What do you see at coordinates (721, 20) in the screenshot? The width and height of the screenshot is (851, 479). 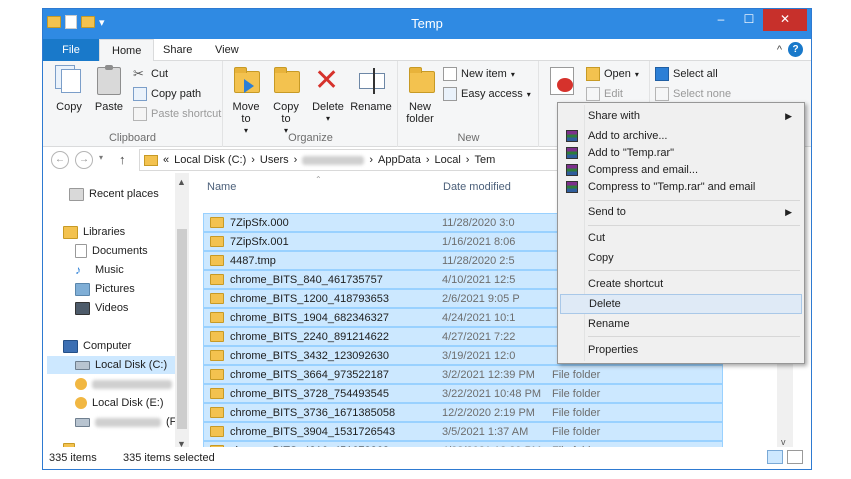 I see `minimize-button: –` at bounding box center [721, 20].